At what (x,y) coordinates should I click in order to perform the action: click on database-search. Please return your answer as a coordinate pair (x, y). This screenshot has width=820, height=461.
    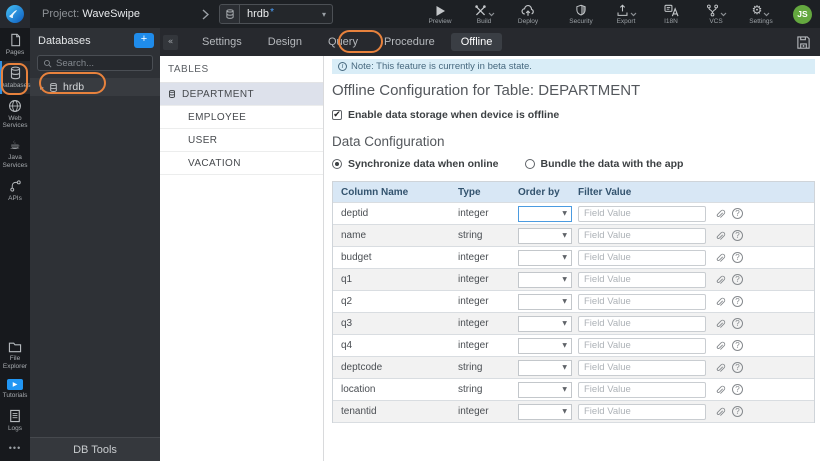
    Looking at the image, I should click on (95, 63).